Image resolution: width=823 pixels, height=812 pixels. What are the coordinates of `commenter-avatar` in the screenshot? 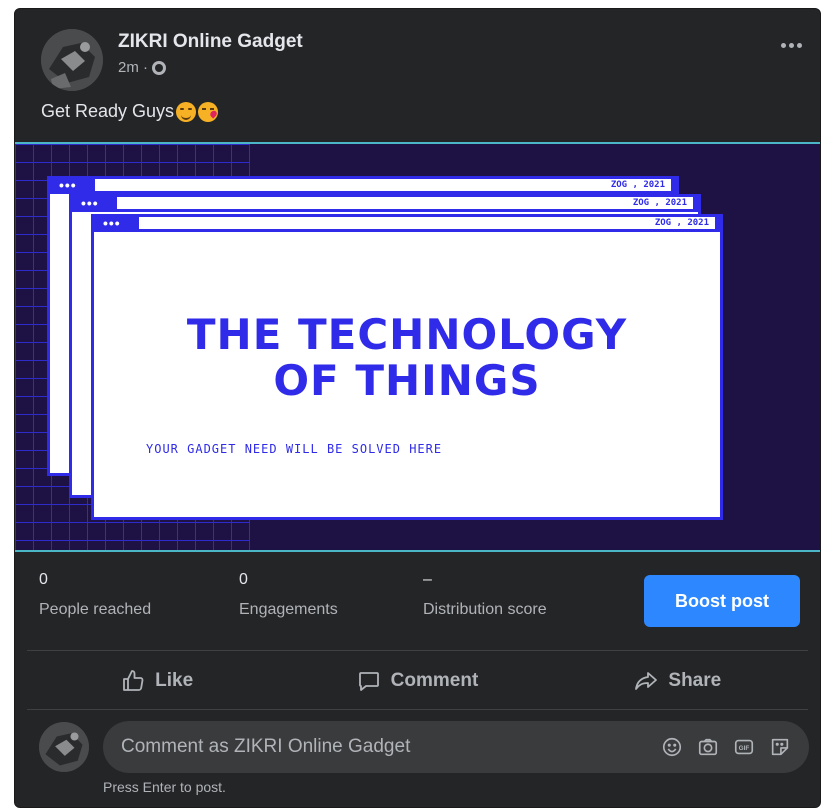 It's located at (64, 747).